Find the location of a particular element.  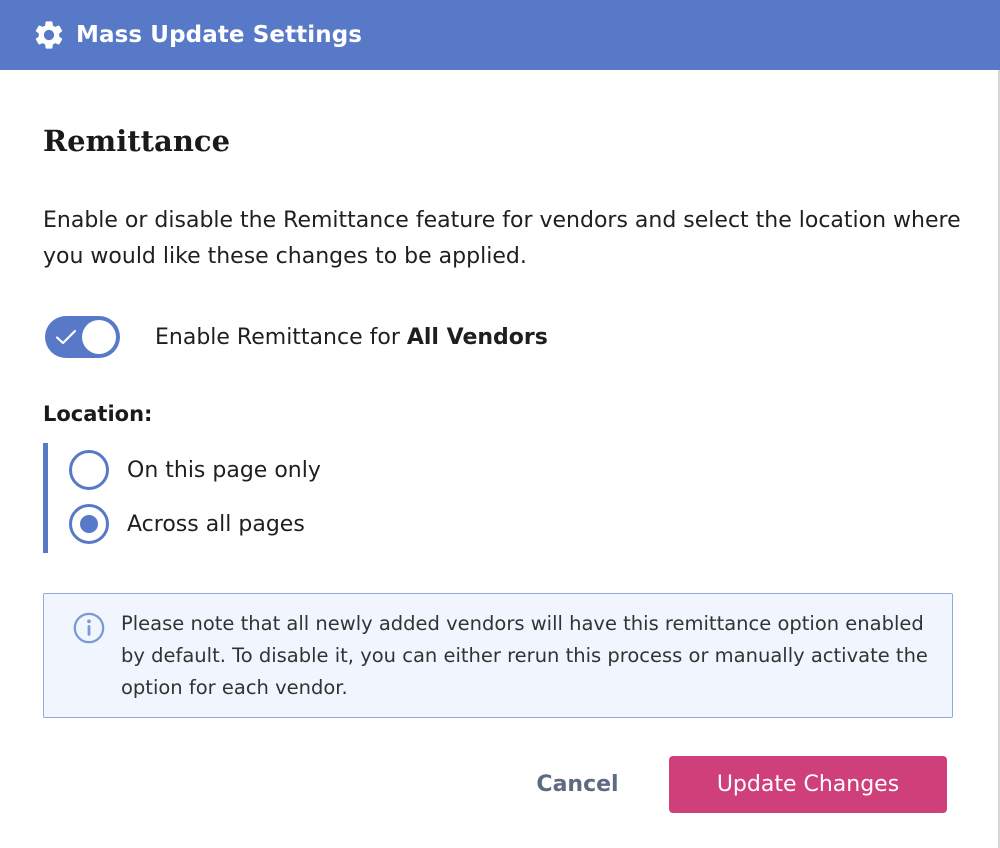

radio-label-this-page: On this page only is located at coordinates (224, 470).